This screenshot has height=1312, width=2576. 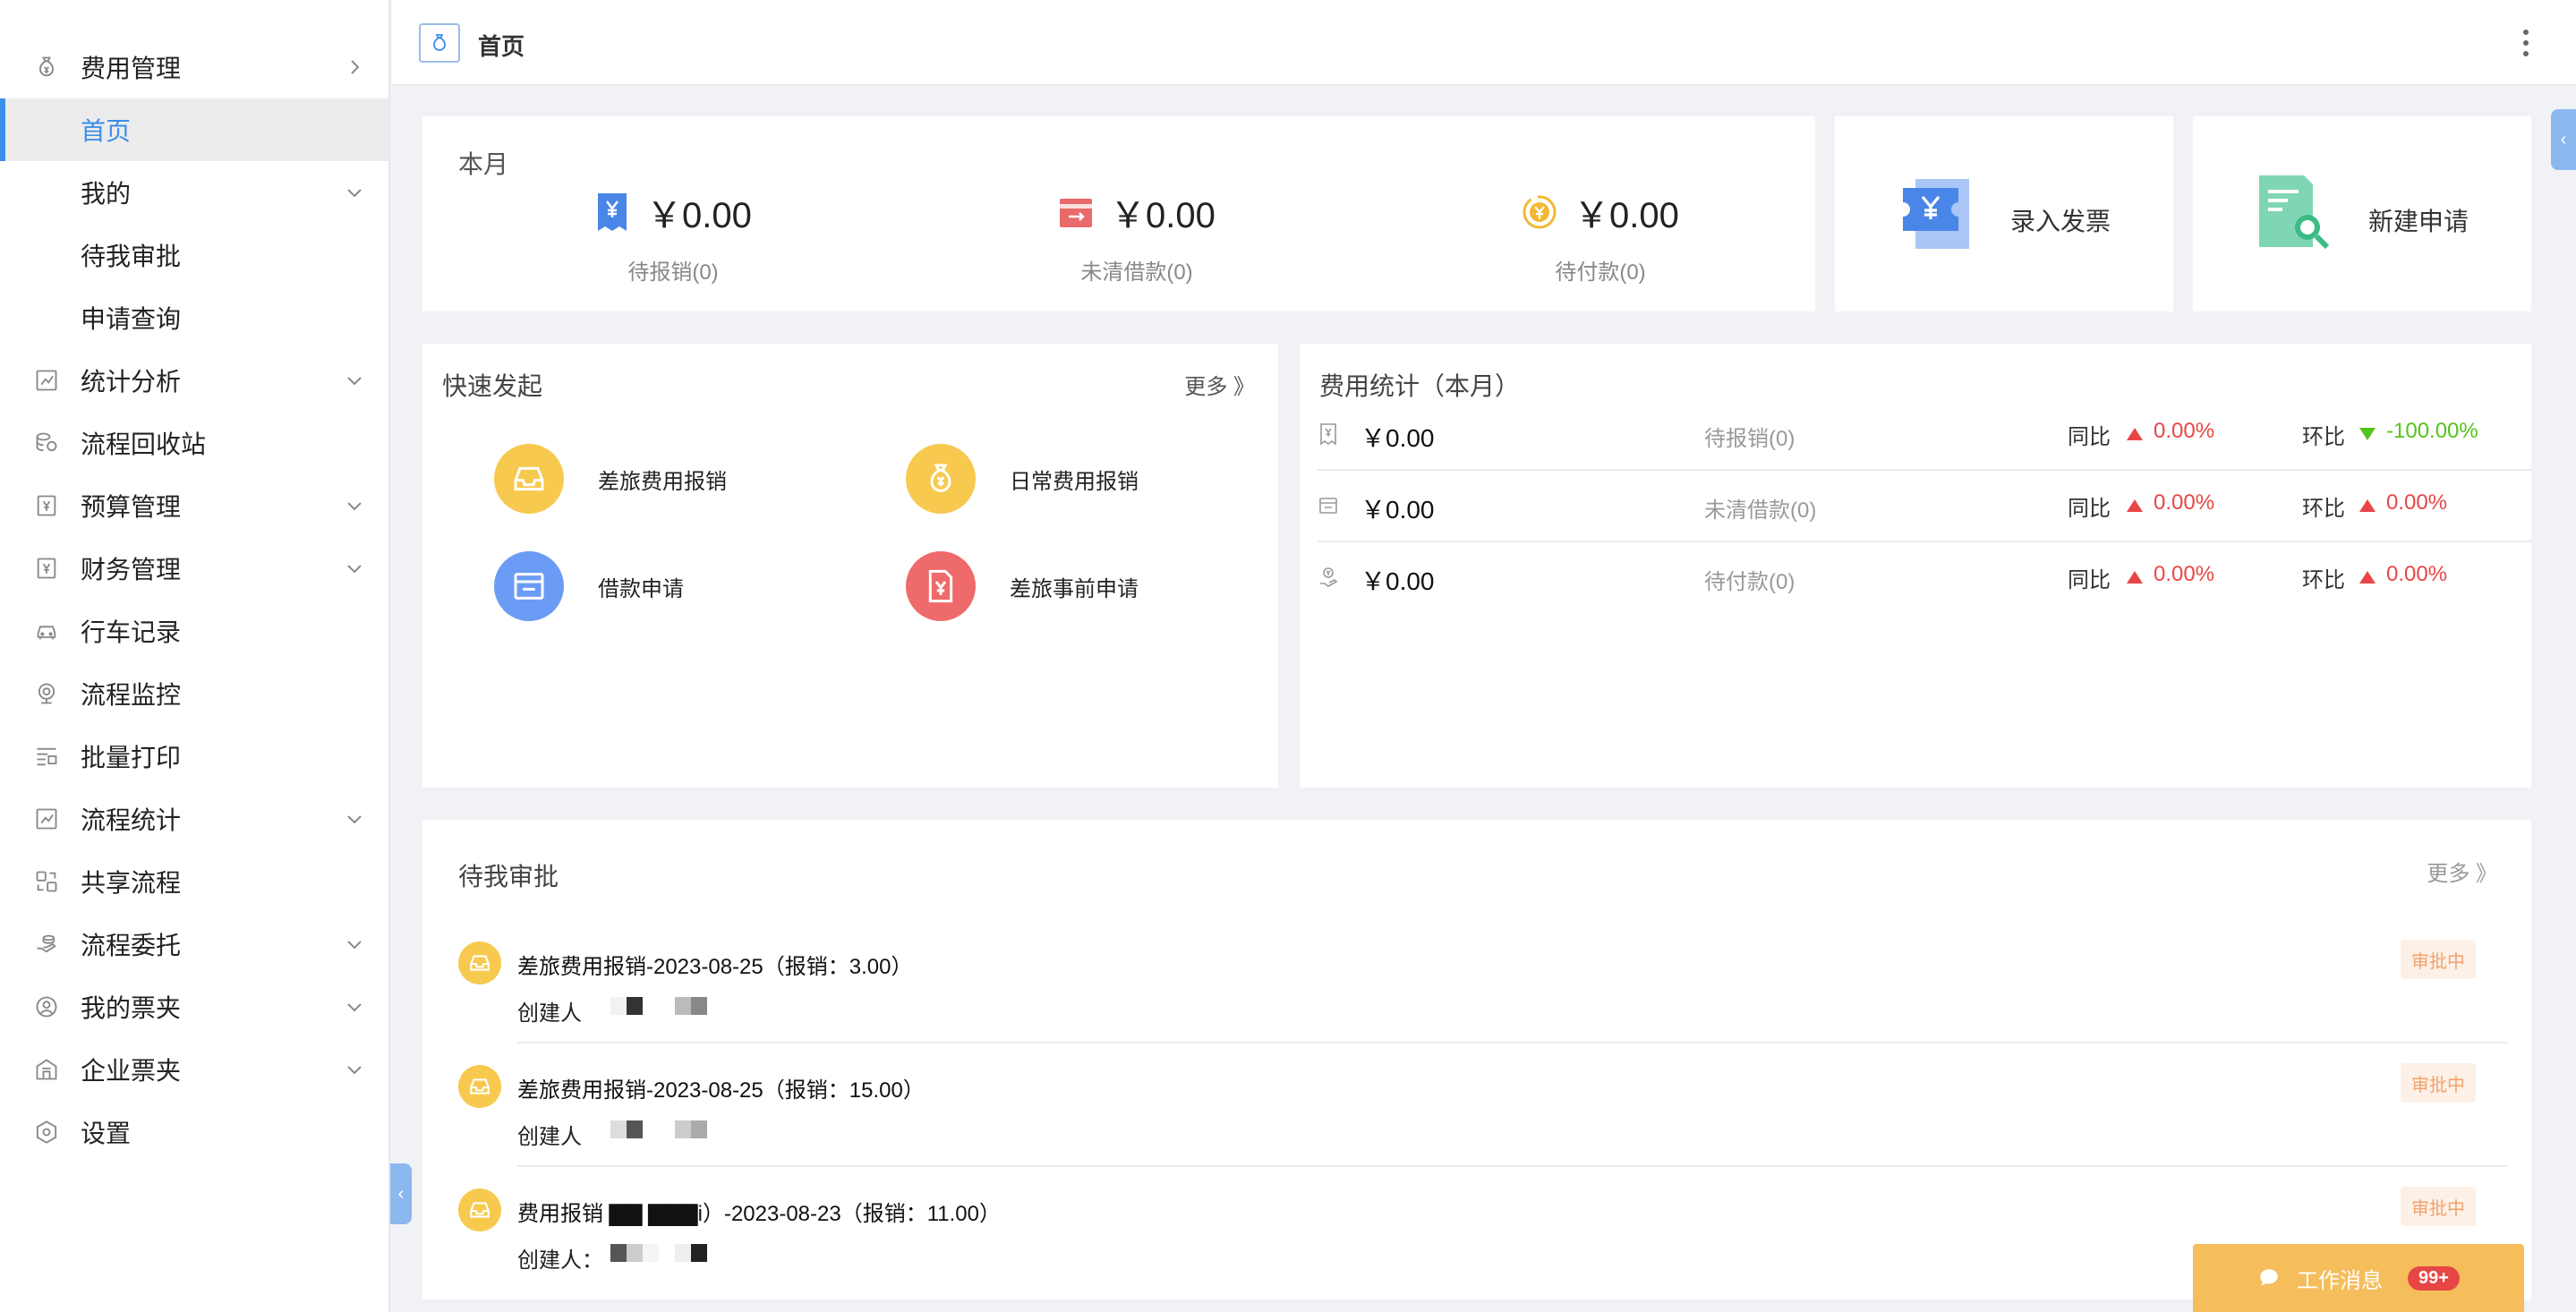 What do you see at coordinates (658, 1253) in the screenshot?
I see `creator-name-redacted` at bounding box center [658, 1253].